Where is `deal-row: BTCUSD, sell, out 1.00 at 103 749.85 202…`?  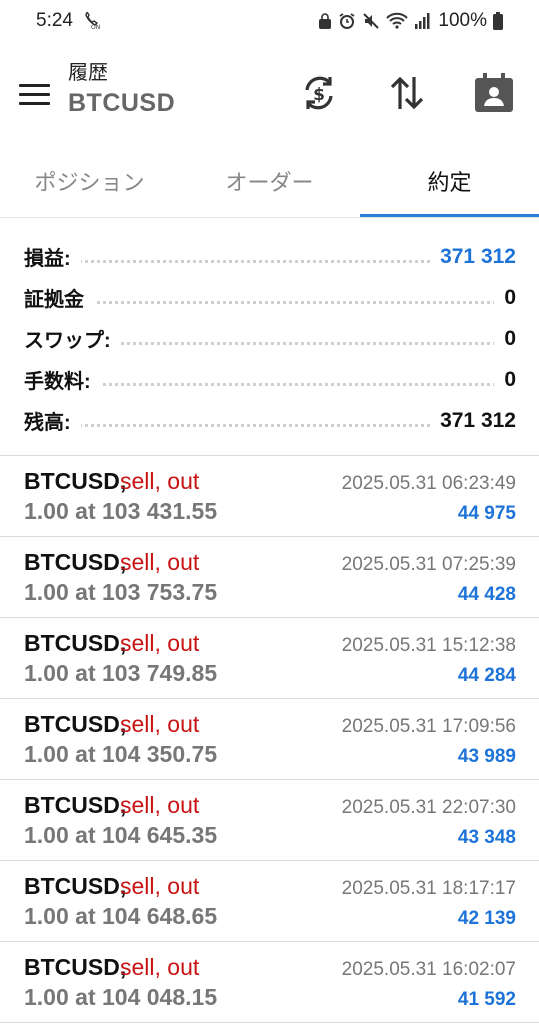
deal-row: BTCUSD, sell, out 1.00 at 103 749.85 202… is located at coordinates (269, 658).